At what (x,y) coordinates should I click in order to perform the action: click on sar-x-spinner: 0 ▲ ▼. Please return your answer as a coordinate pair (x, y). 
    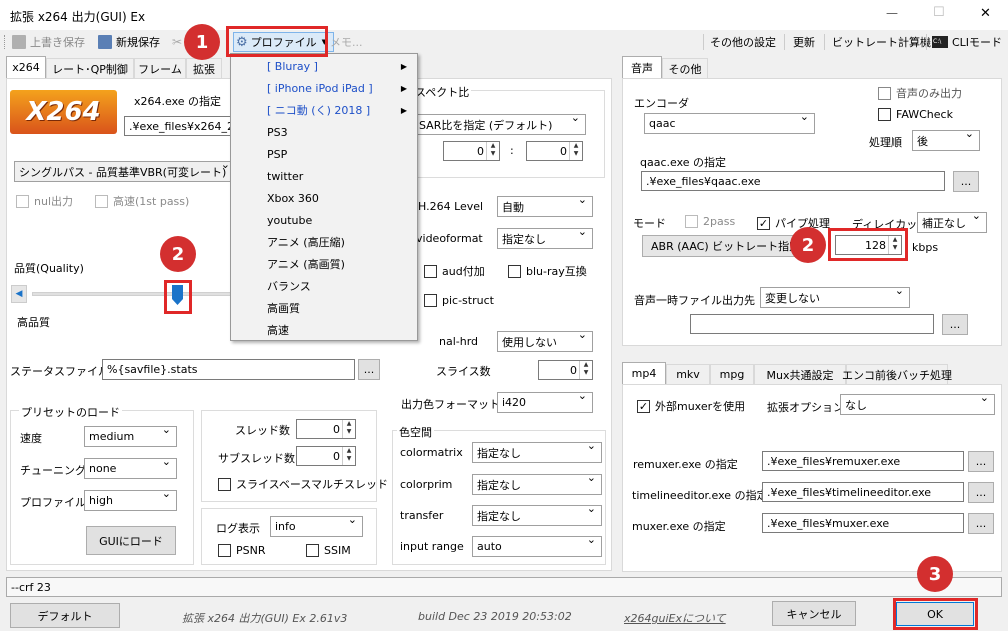
    Looking at the image, I should click on (471, 151).